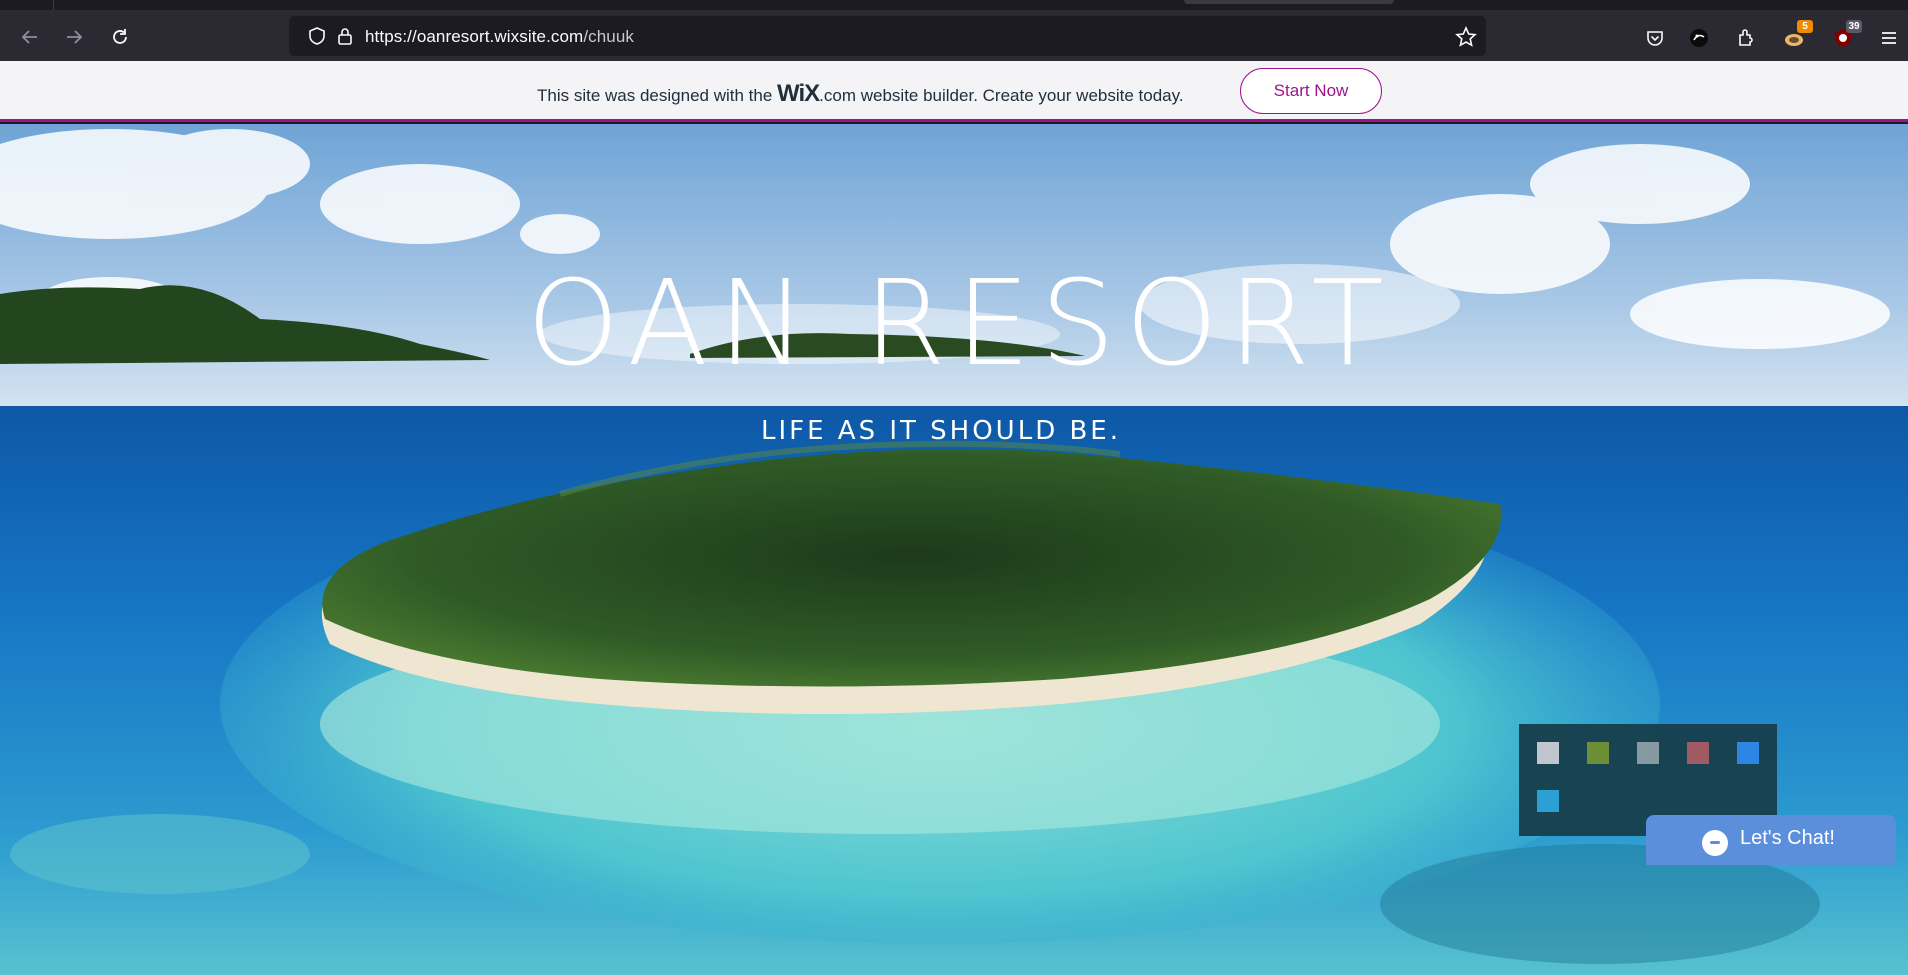 This screenshot has height=975, width=1908. I want to click on wix-text-before: This site was designed with the, so click(655, 95).